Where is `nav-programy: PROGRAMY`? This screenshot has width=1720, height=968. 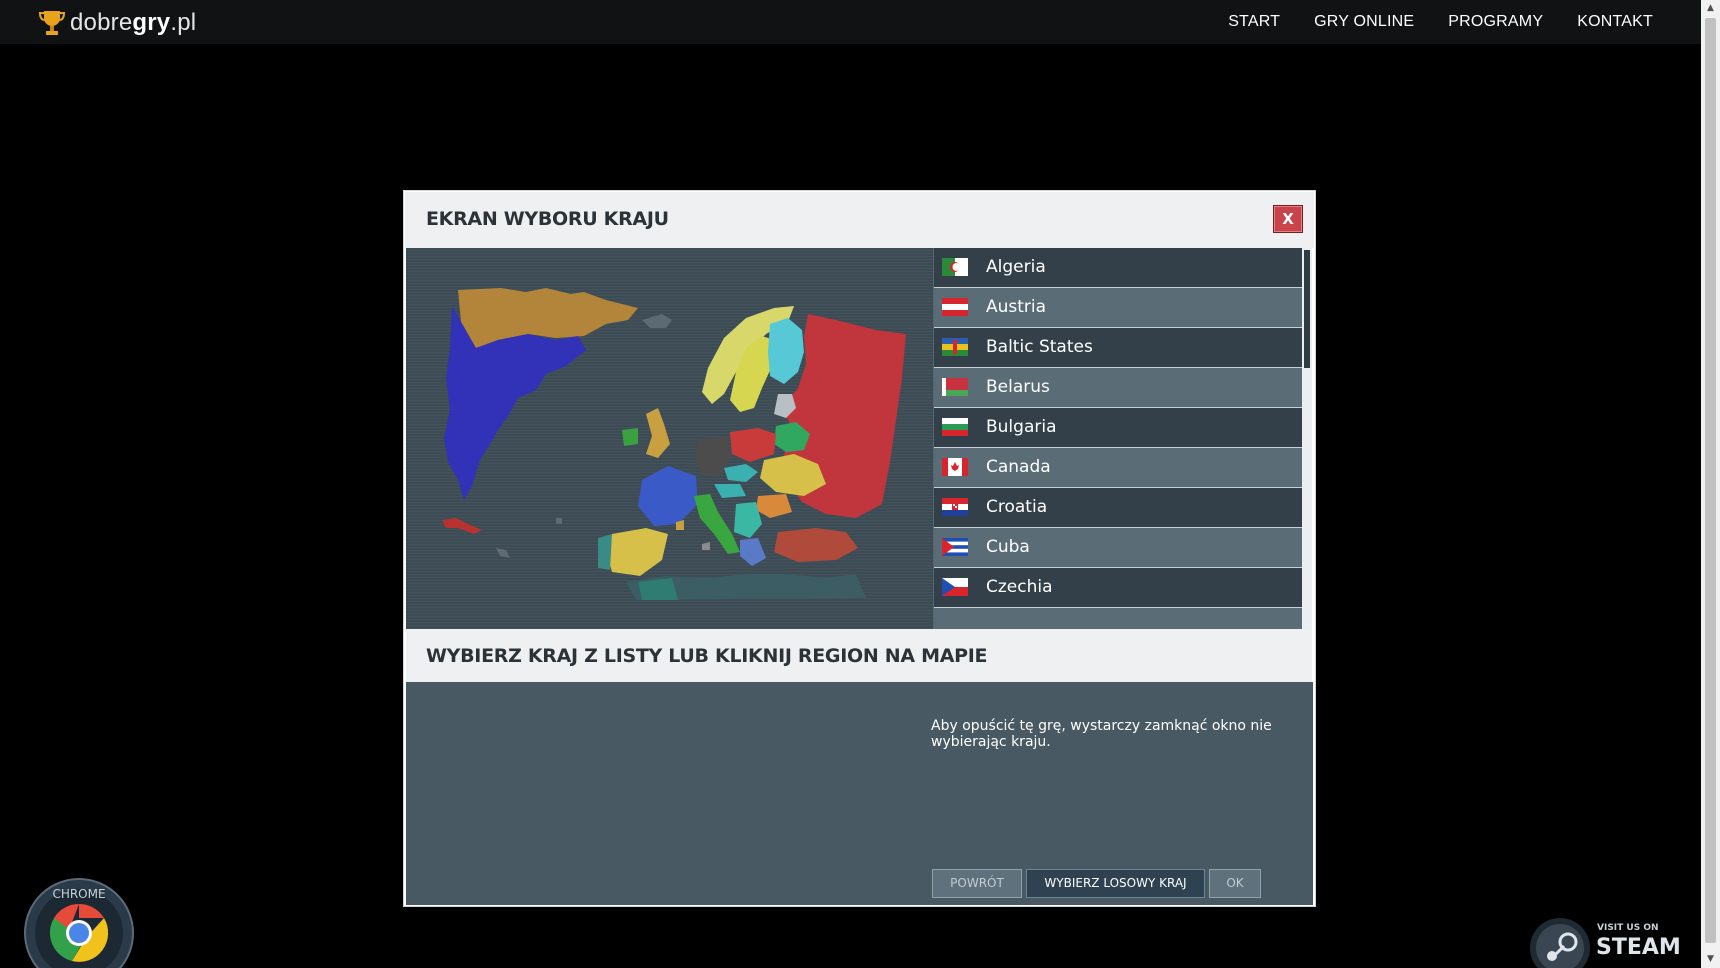 nav-programy: PROGRAMY is located at coordinates (1495, 22).